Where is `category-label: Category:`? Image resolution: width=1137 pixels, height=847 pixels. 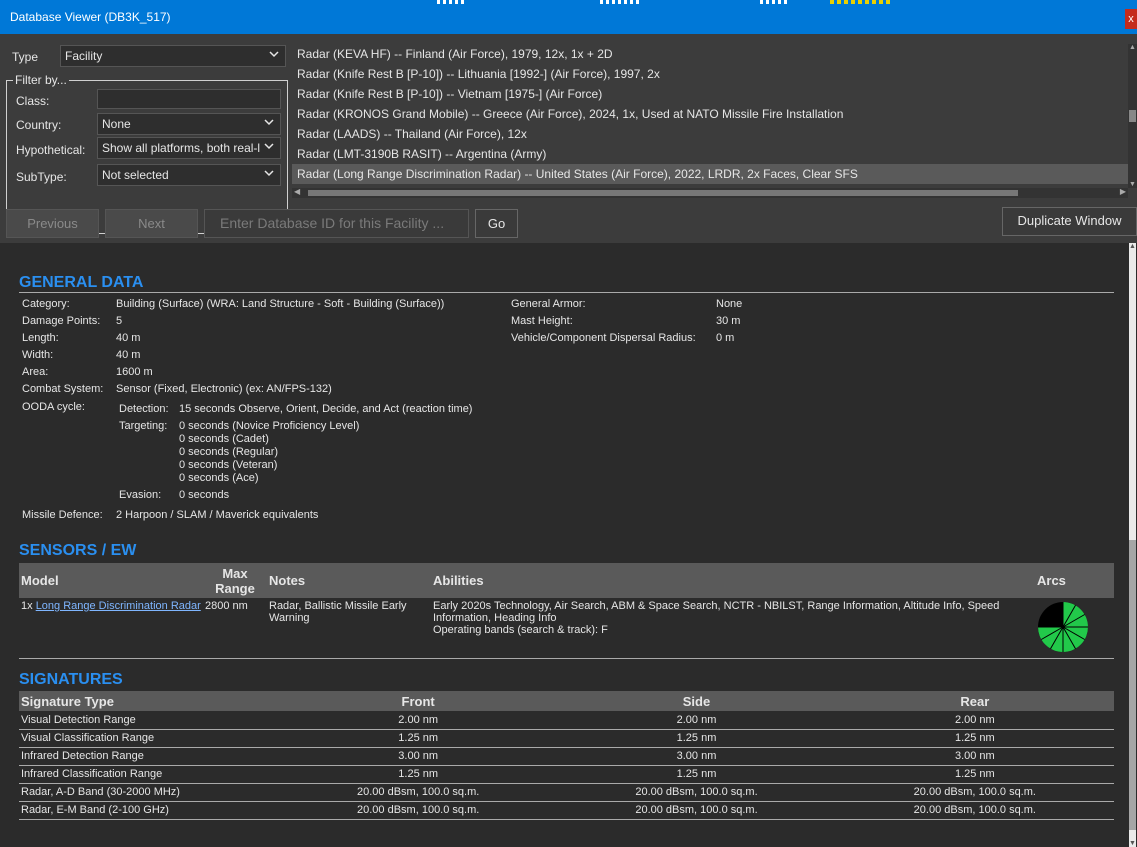 category-label: Category: is located at coordinates (46, 304).